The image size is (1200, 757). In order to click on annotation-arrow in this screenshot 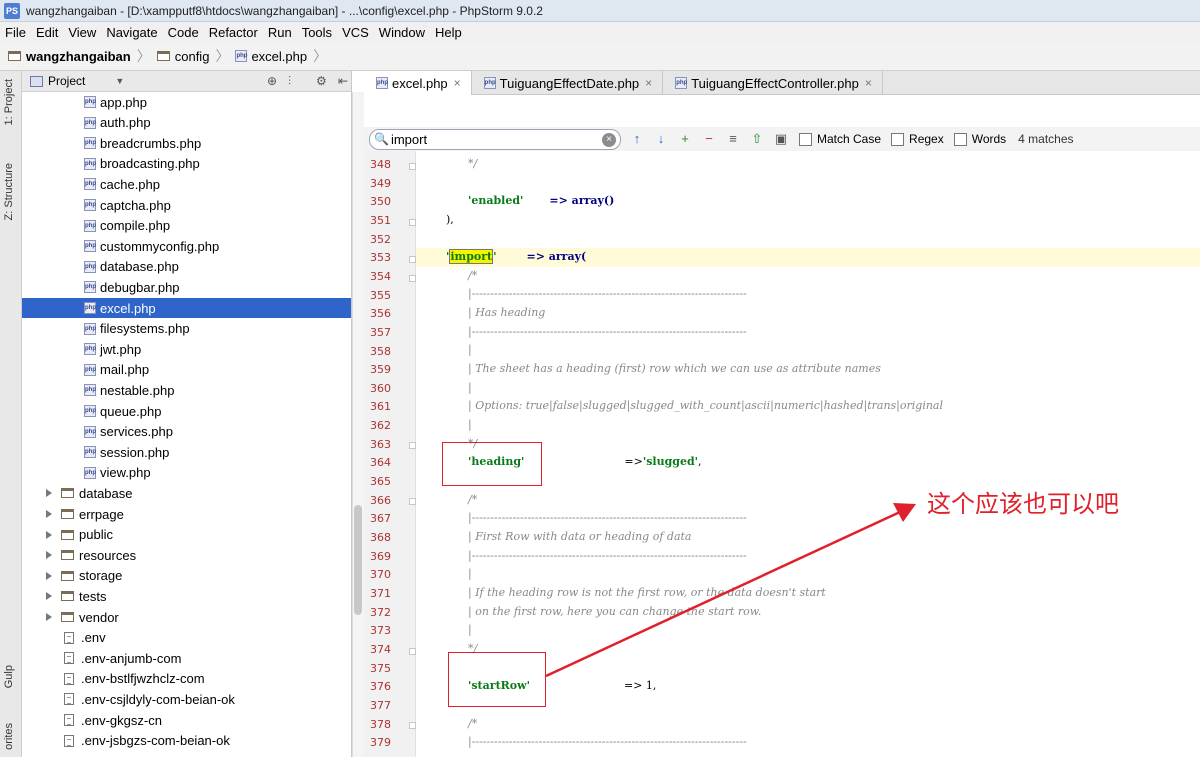, I will do `click(730, 590)`.